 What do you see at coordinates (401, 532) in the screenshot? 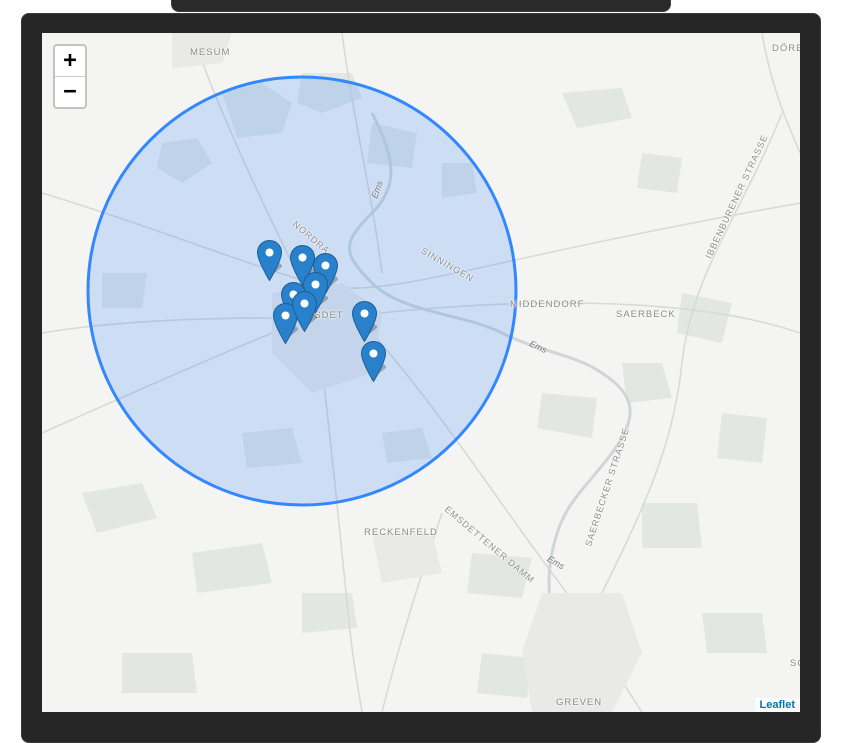
I see `place-label-reckenfeld: RECKENFELD` at bounding box center [401, 532].